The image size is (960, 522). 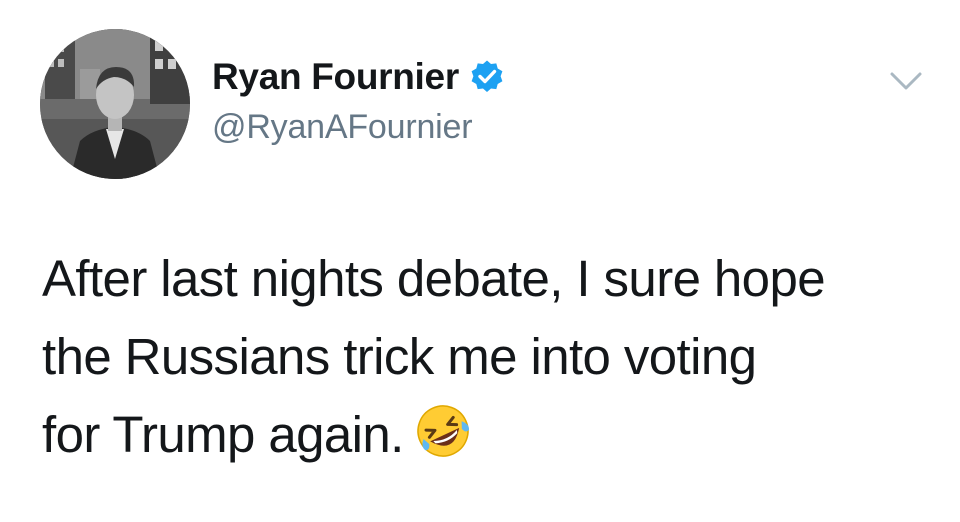 I want to click on handle: @RyanAFournier, so click(x=342, y=127).